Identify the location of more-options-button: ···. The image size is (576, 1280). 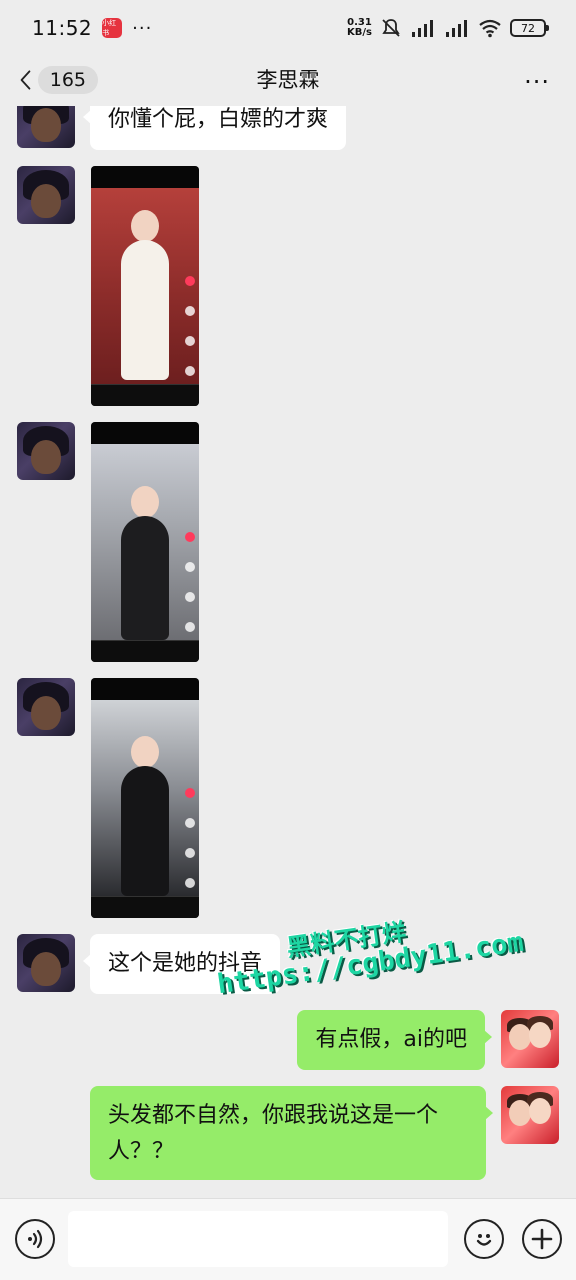
(537, 82).